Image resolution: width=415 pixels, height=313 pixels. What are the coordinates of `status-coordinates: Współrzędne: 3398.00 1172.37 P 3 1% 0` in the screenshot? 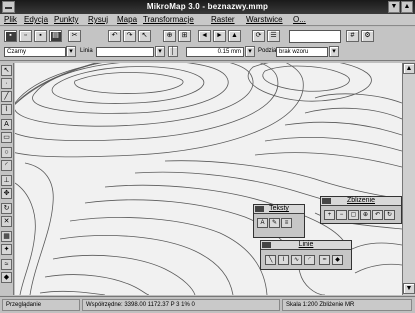 It's located at (181, 305).